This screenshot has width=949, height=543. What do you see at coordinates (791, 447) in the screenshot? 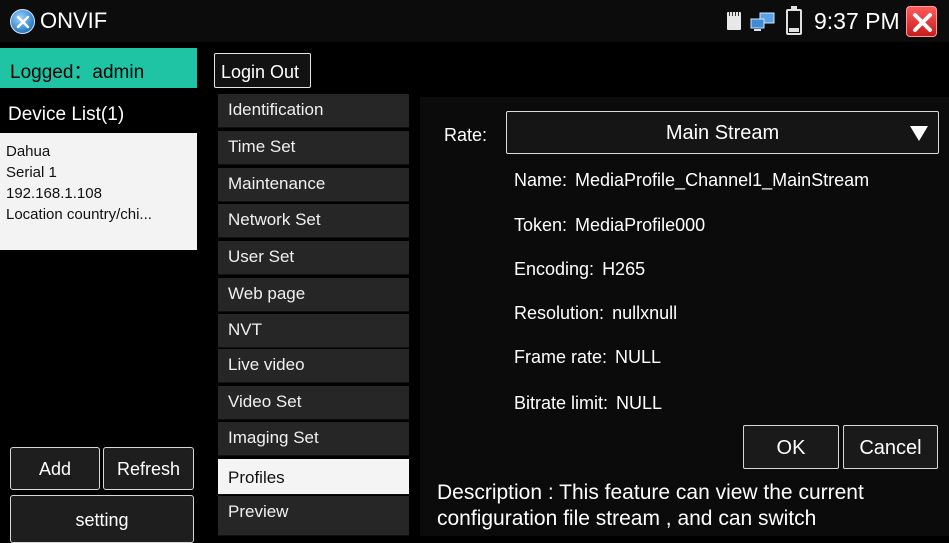
I see `ok-button: OK` at bounding box center [791, 447].